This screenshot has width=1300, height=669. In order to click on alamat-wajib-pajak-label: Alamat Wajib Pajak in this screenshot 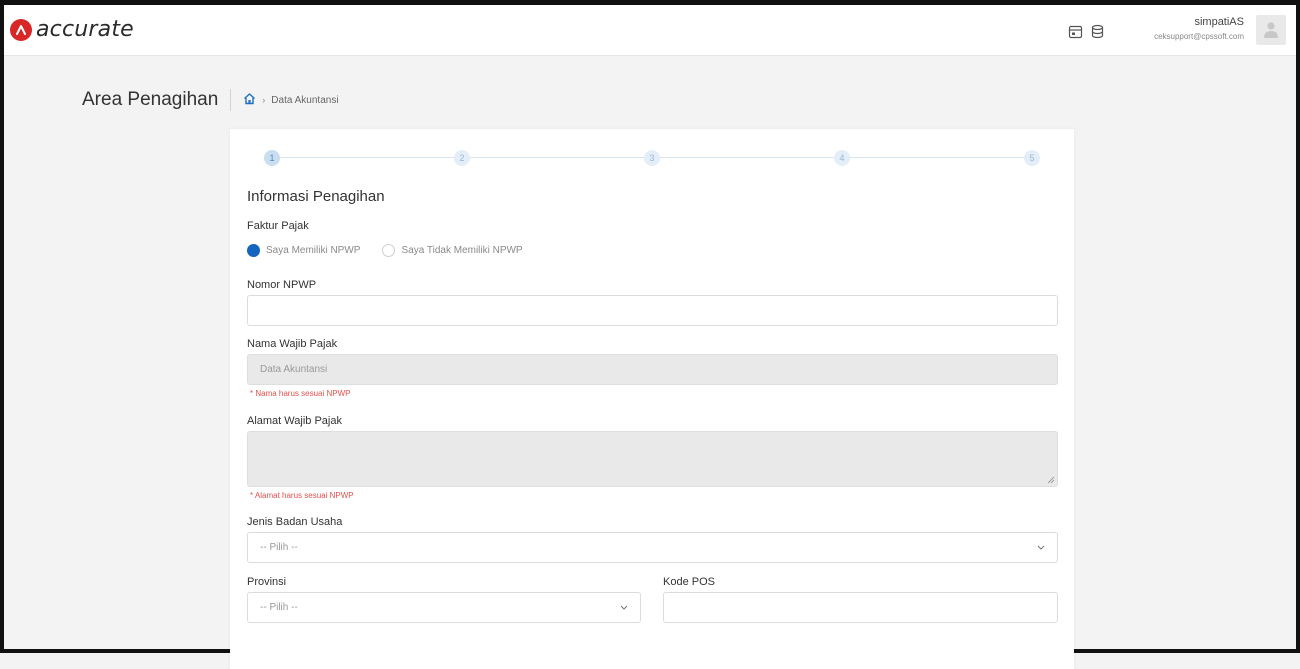, I will do `click(294, 421)`.